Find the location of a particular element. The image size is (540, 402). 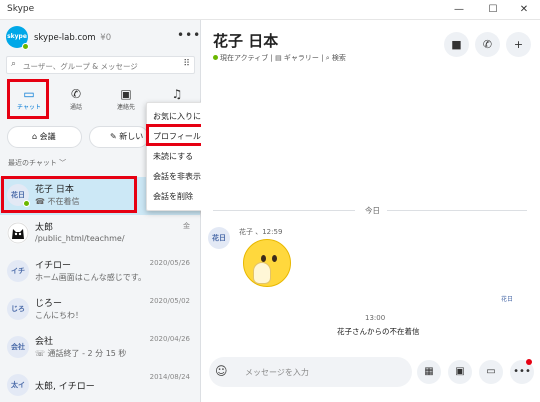

divider-left is located at coordinates (284, 210).